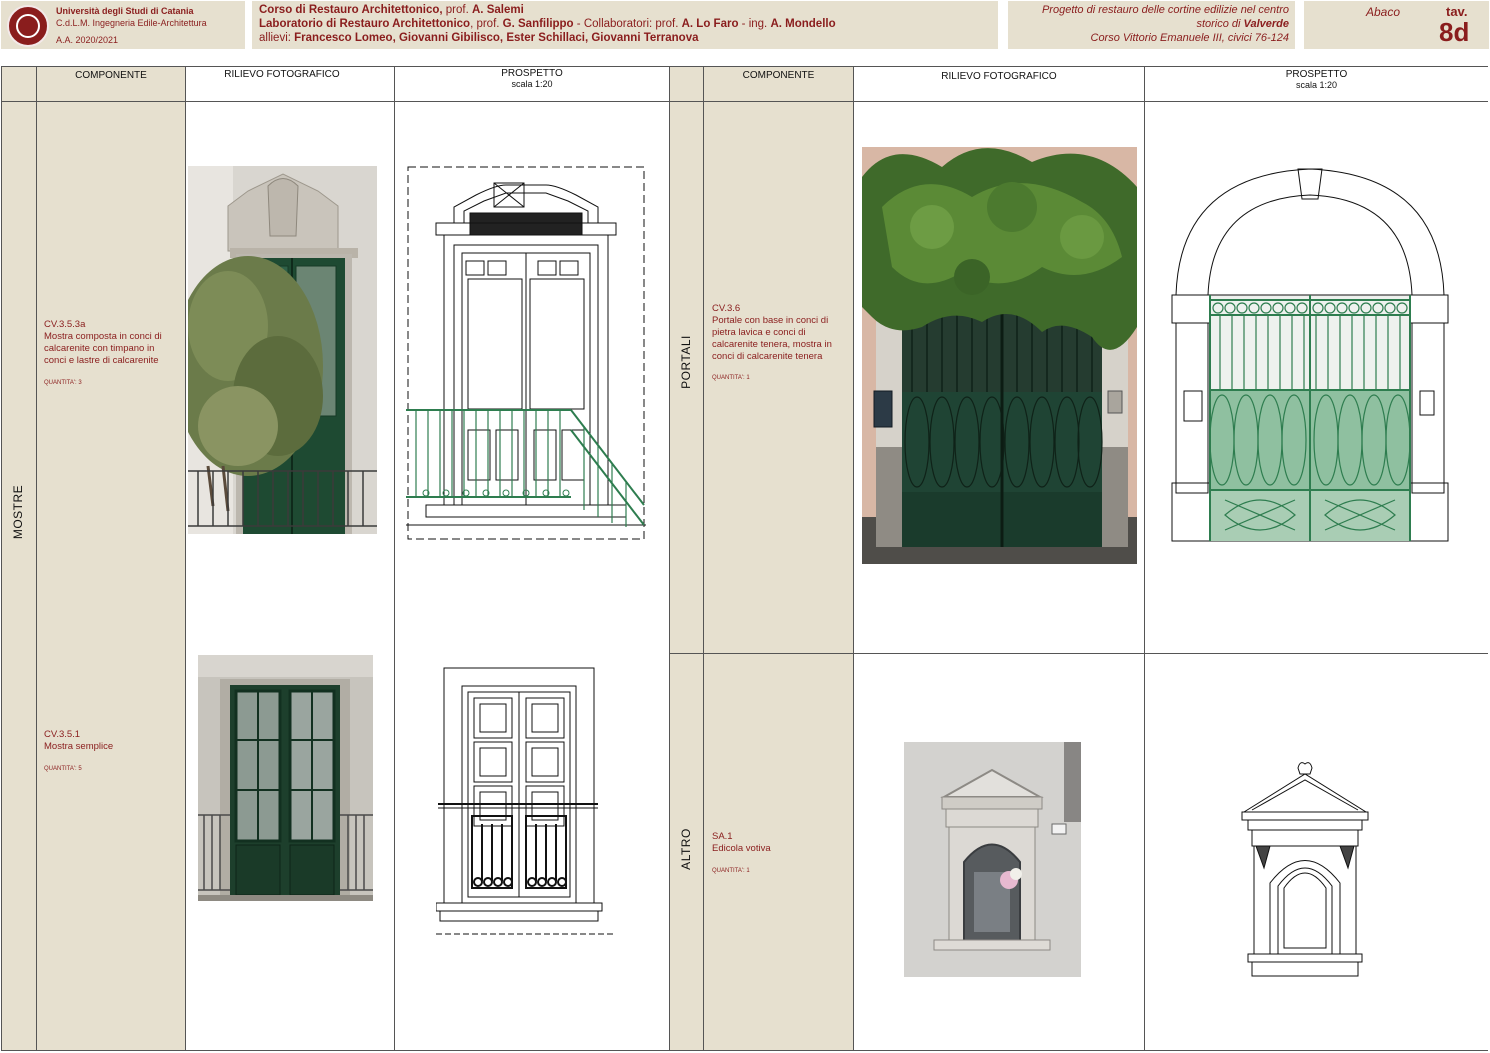 This screenshot has width=1490, height=1053. Describe the element at coordinates (282, 350) in the screenshot. I see `photo-mostra-composta` at that location.